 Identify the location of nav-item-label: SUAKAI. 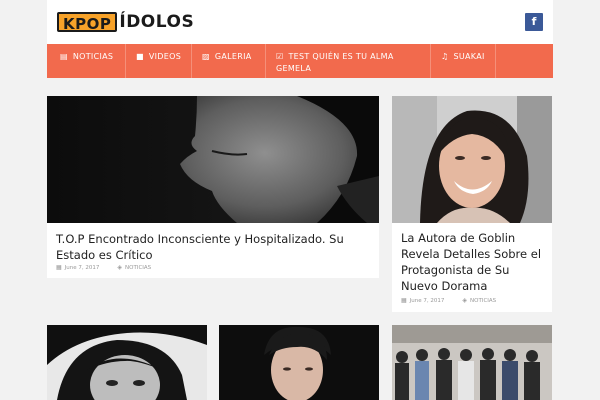
(469, 56).